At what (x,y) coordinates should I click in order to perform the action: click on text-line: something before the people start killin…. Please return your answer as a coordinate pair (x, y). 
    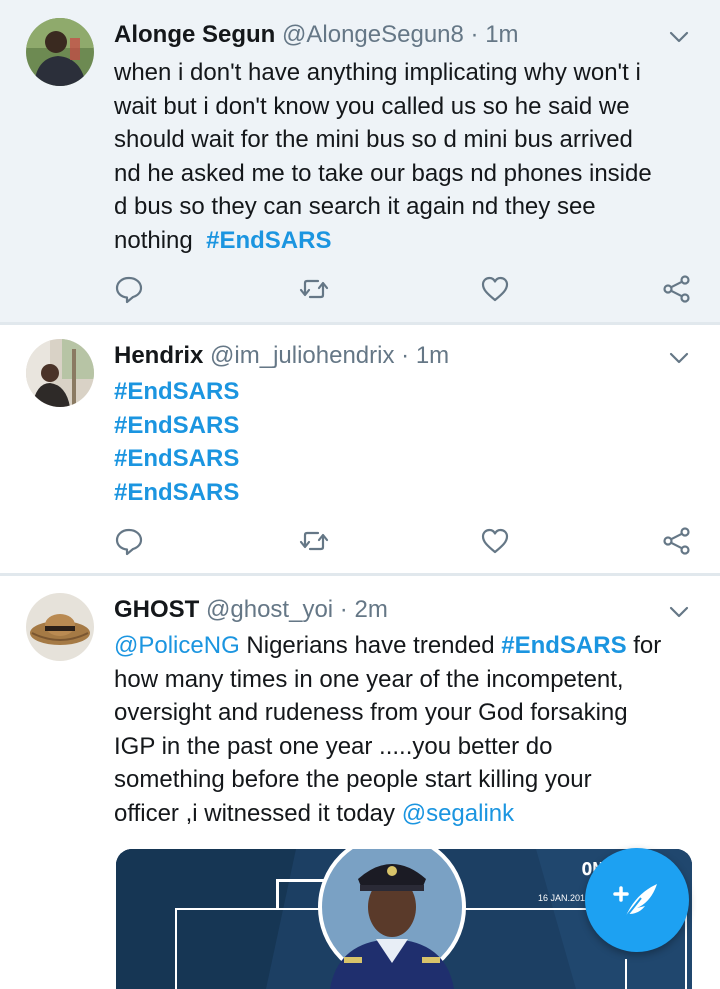
    Looking at the image, I should click on (353, 779).